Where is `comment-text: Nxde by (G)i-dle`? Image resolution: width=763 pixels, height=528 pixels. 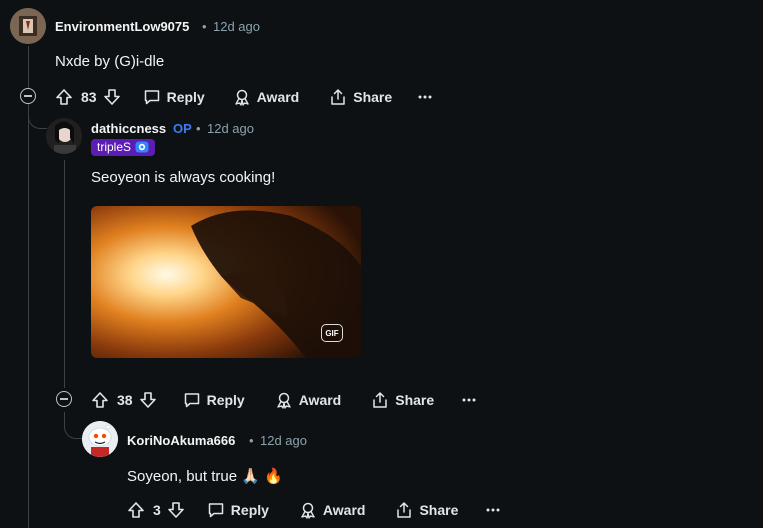
comment-text: Nxde by (G)i-dle is located at coordinates (110, 61).